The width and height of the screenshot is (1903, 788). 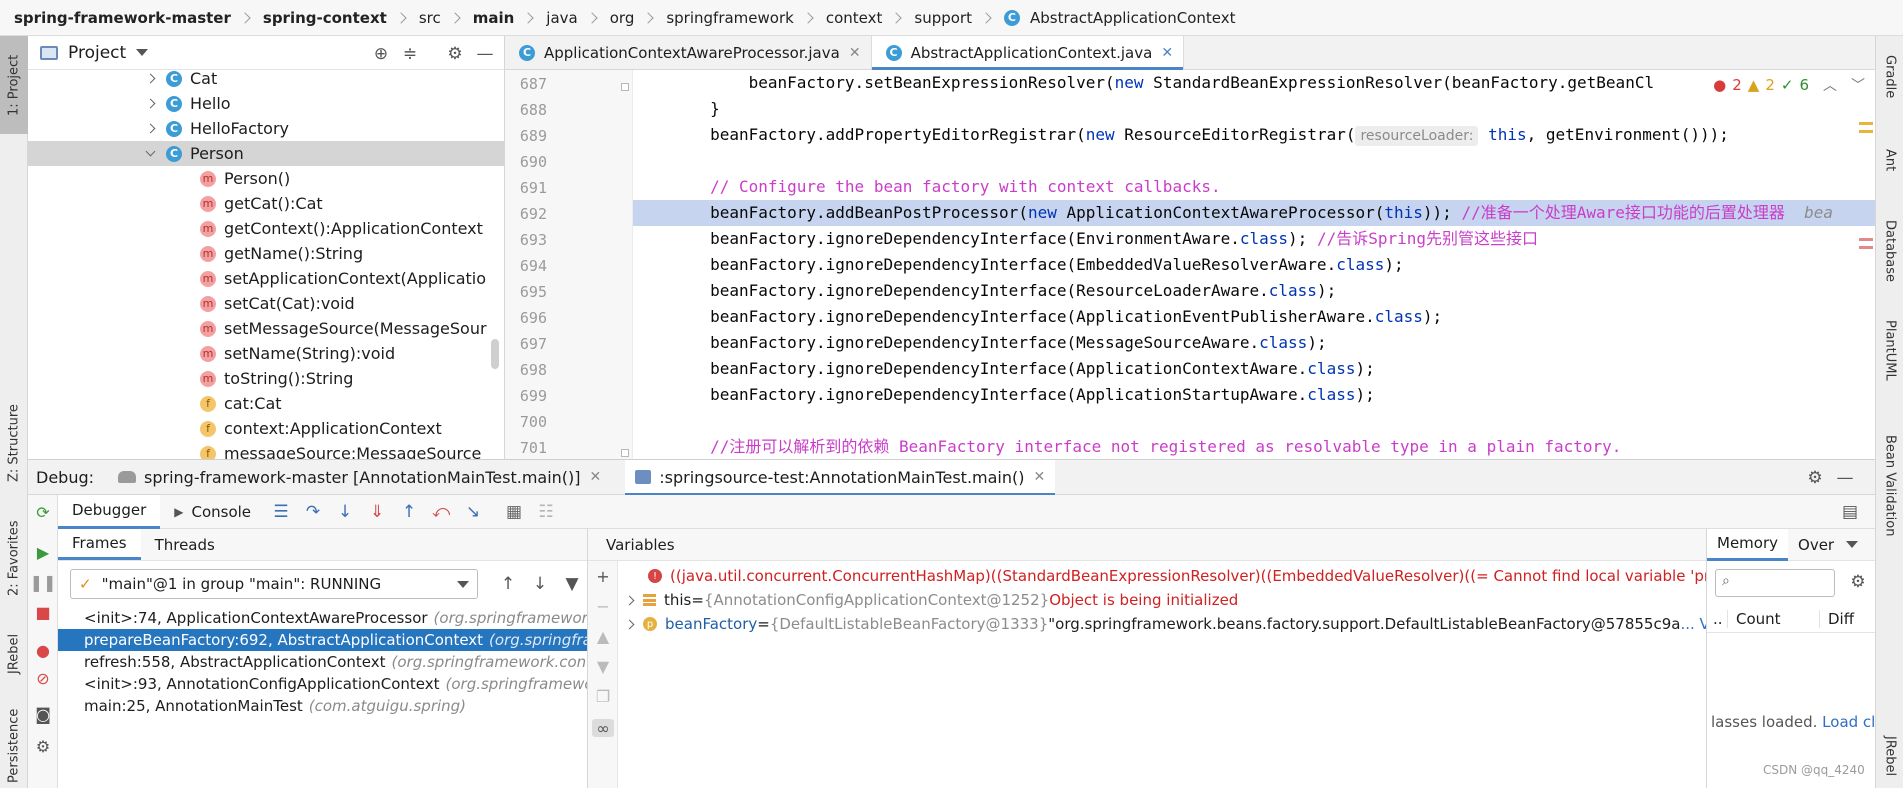 I want to click on chevron-up-icon: ︿, so click(x=1830, y=85).